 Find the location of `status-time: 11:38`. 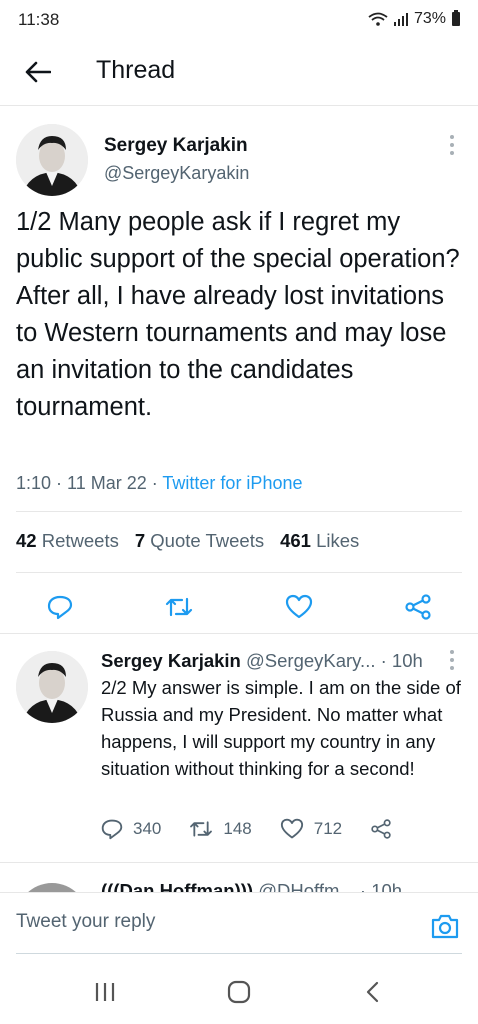

status-time: 11:38 is located at coordinates (39, 19).